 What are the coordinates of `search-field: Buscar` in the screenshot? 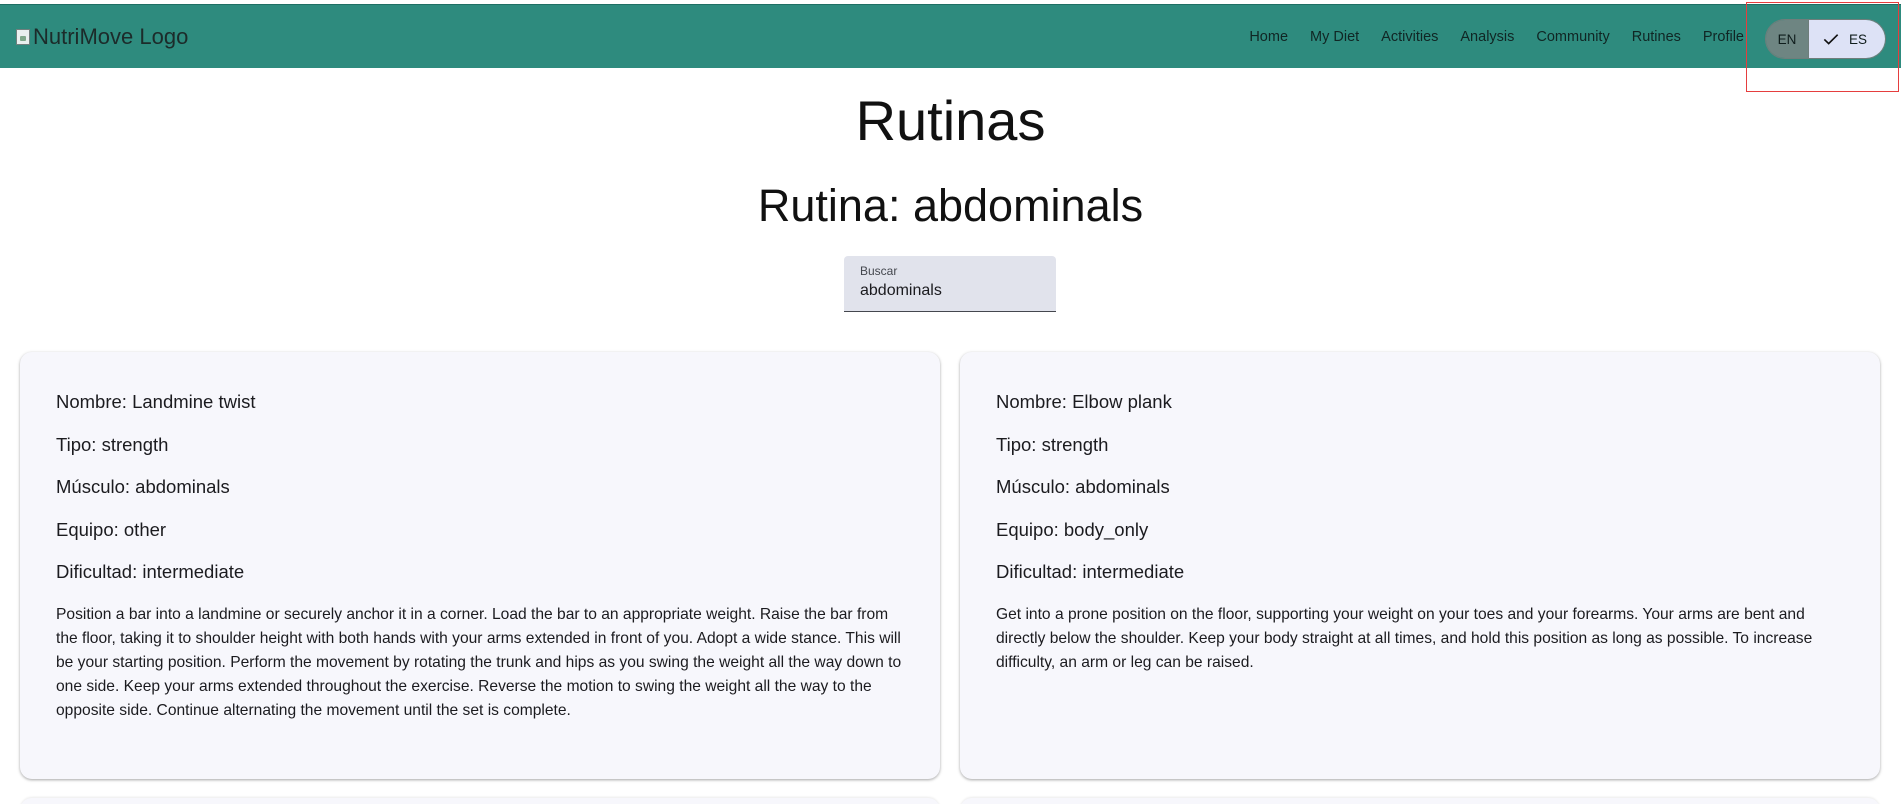 It's located at (950, 284).